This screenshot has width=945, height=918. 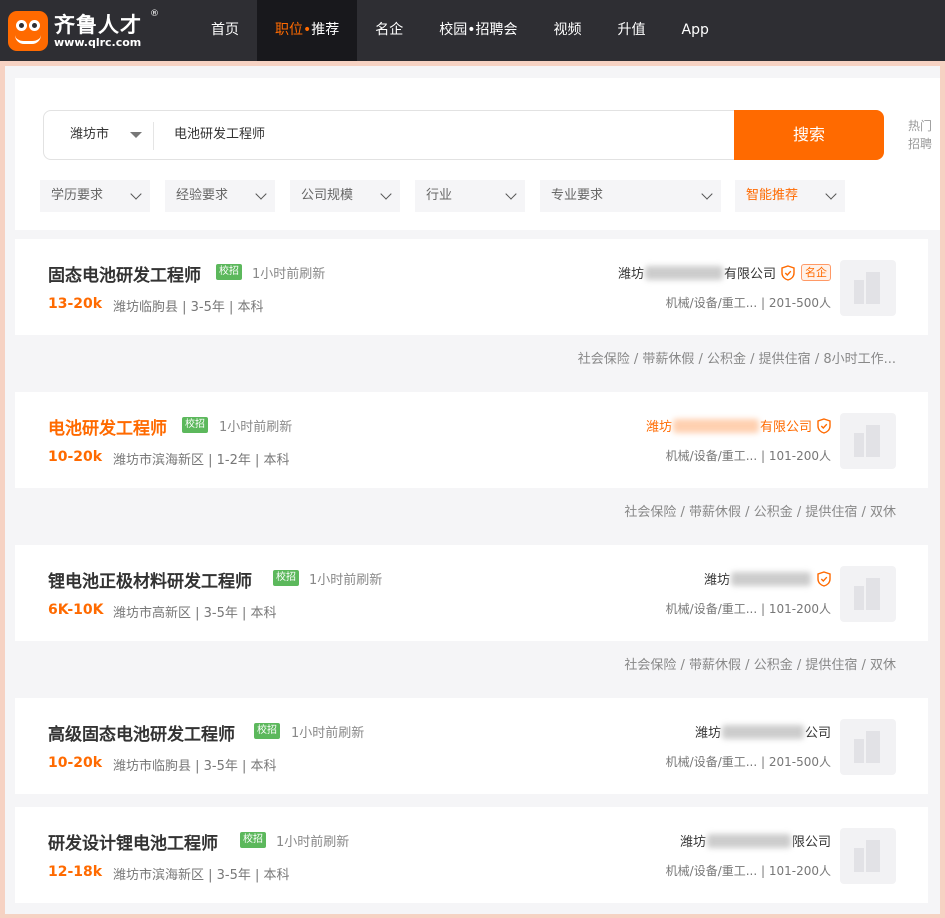 I want to click on job-title: 研发设计锂电池工程师, so click(x=133, y=841).